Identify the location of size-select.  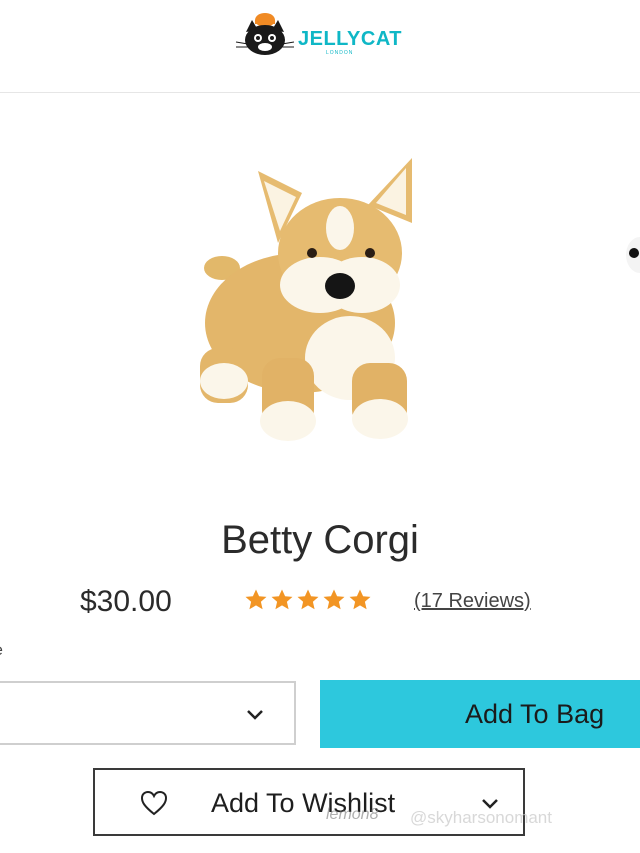
(148, 713).